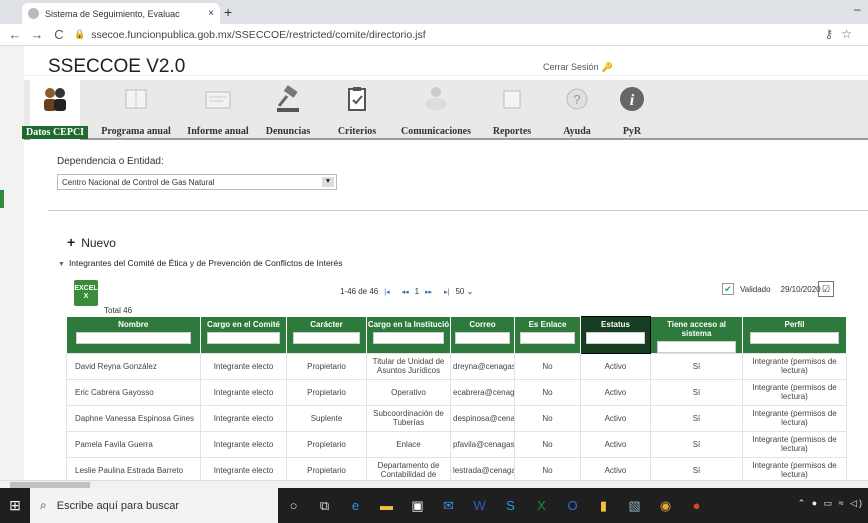 This screenshot has width=868, height=523. I want to click on logout-link: Cerrar Sesión 🔑, so click(578, 67).